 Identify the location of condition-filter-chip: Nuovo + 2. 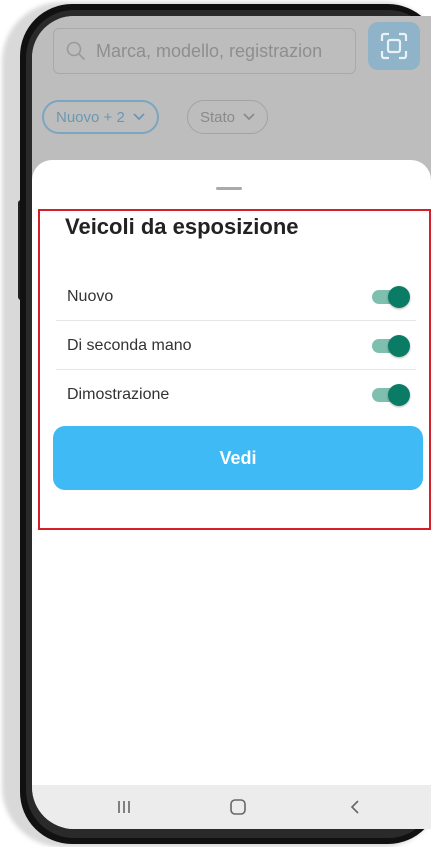
(100, 117).